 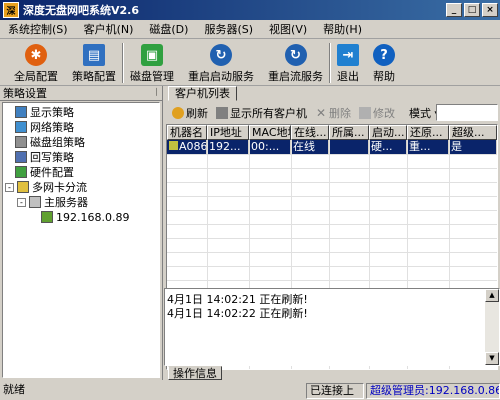 I want to click on global-config-label: 全局配置, so click(x=36, y=76).